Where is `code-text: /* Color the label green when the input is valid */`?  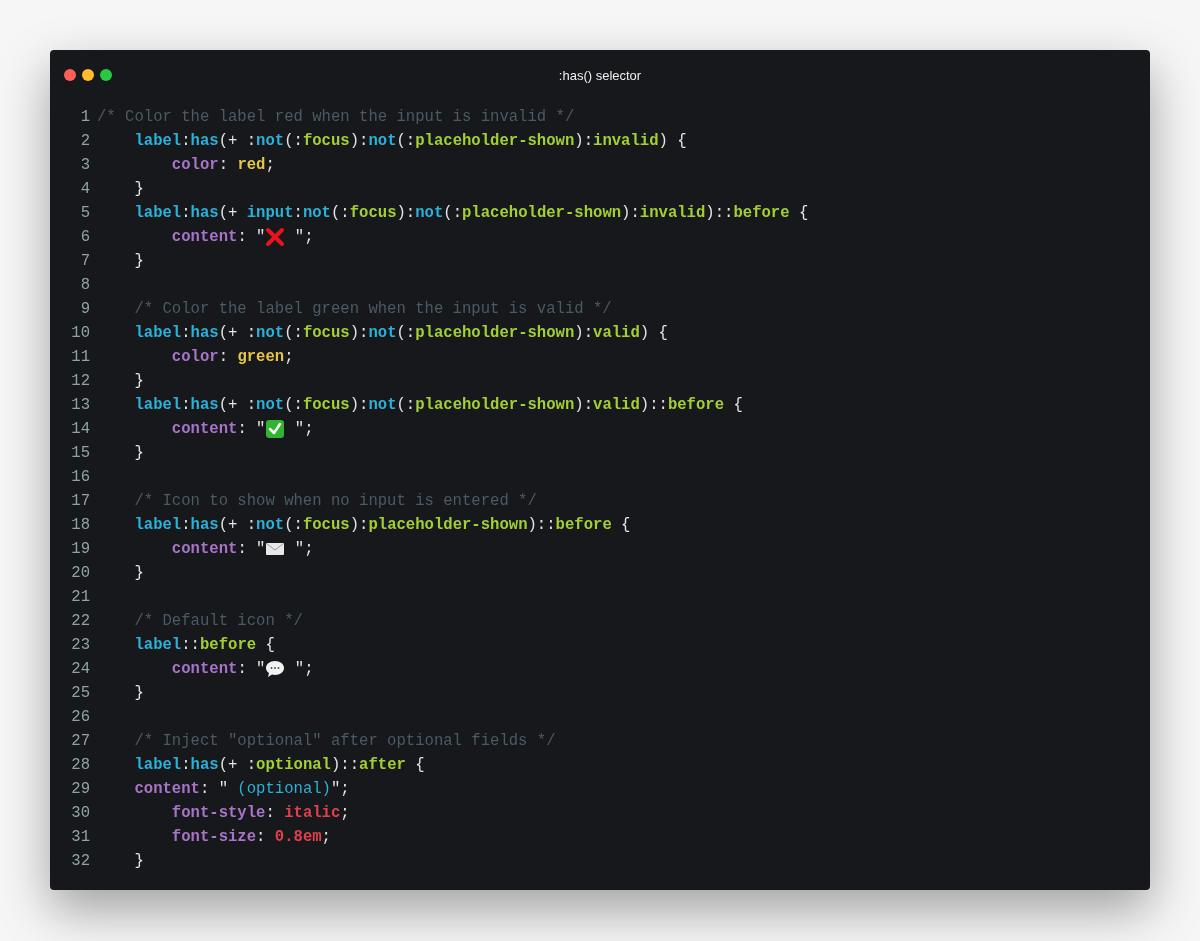
code-text: /* Color the label green when the input is valid */ is located at coordinates (372, 309).